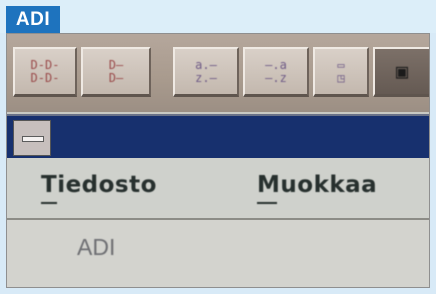 This screenshot has height=294, width=436. I want to click on menu-file: Tiedosto, so click(99, 189).